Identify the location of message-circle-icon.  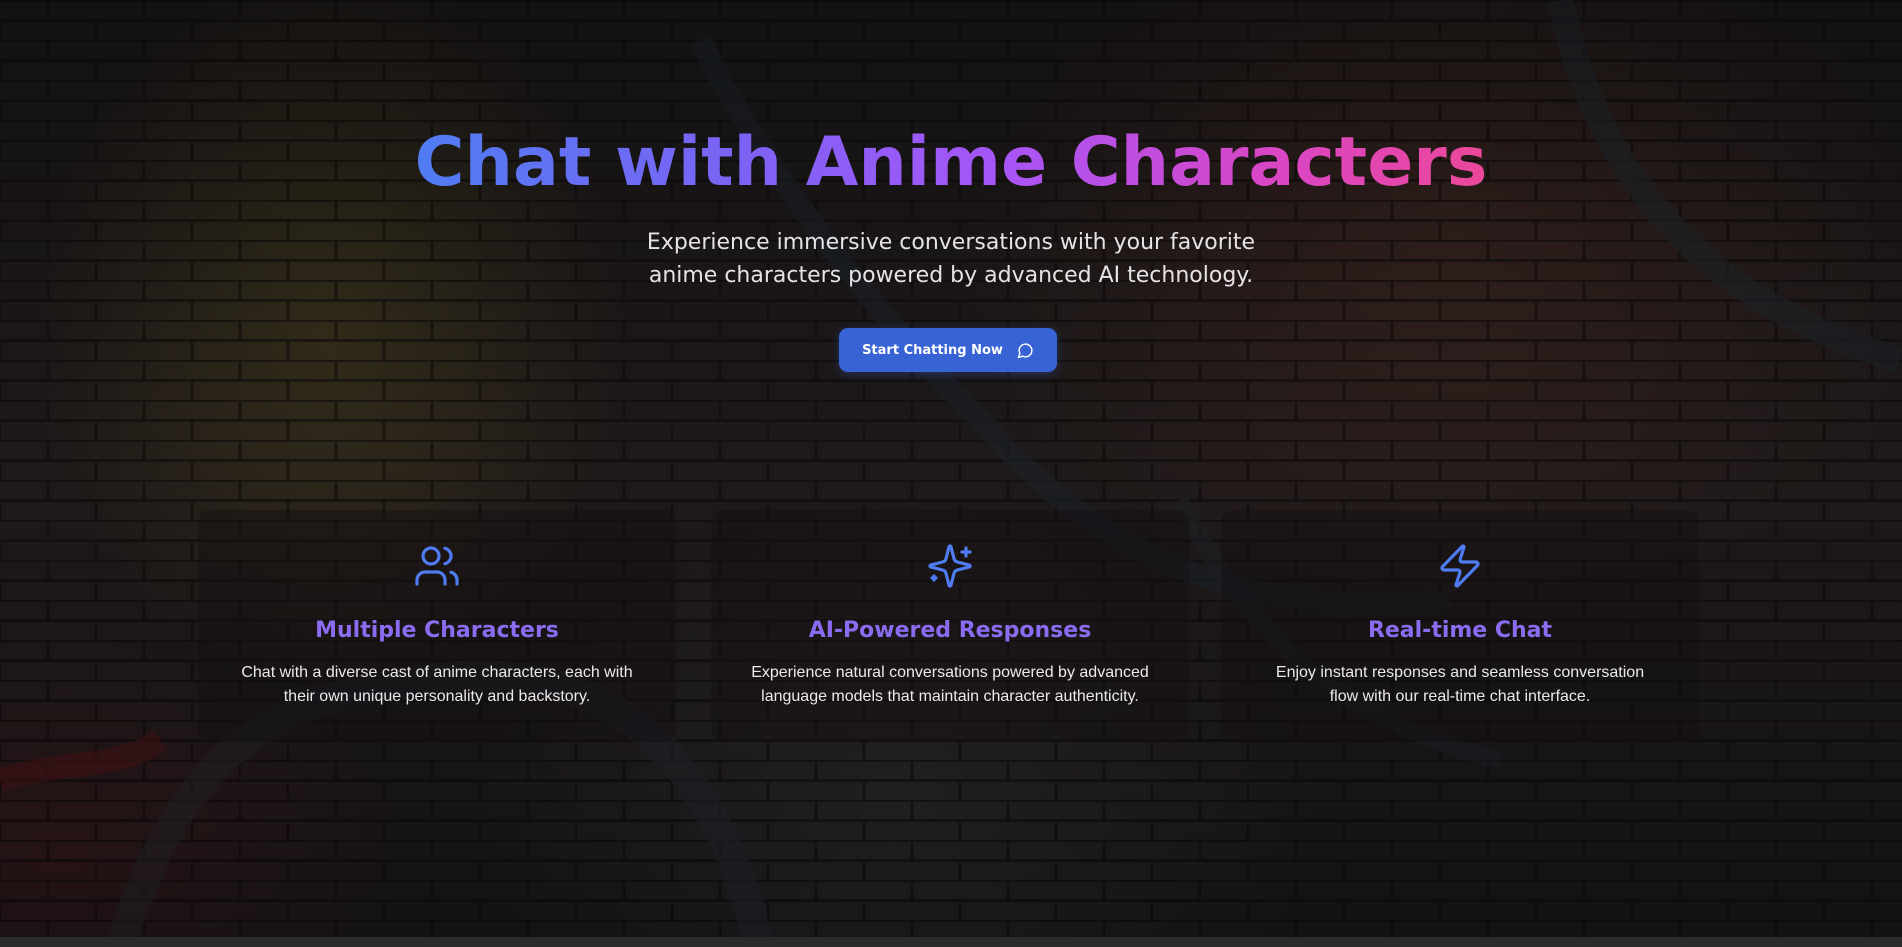
(1025, 350).